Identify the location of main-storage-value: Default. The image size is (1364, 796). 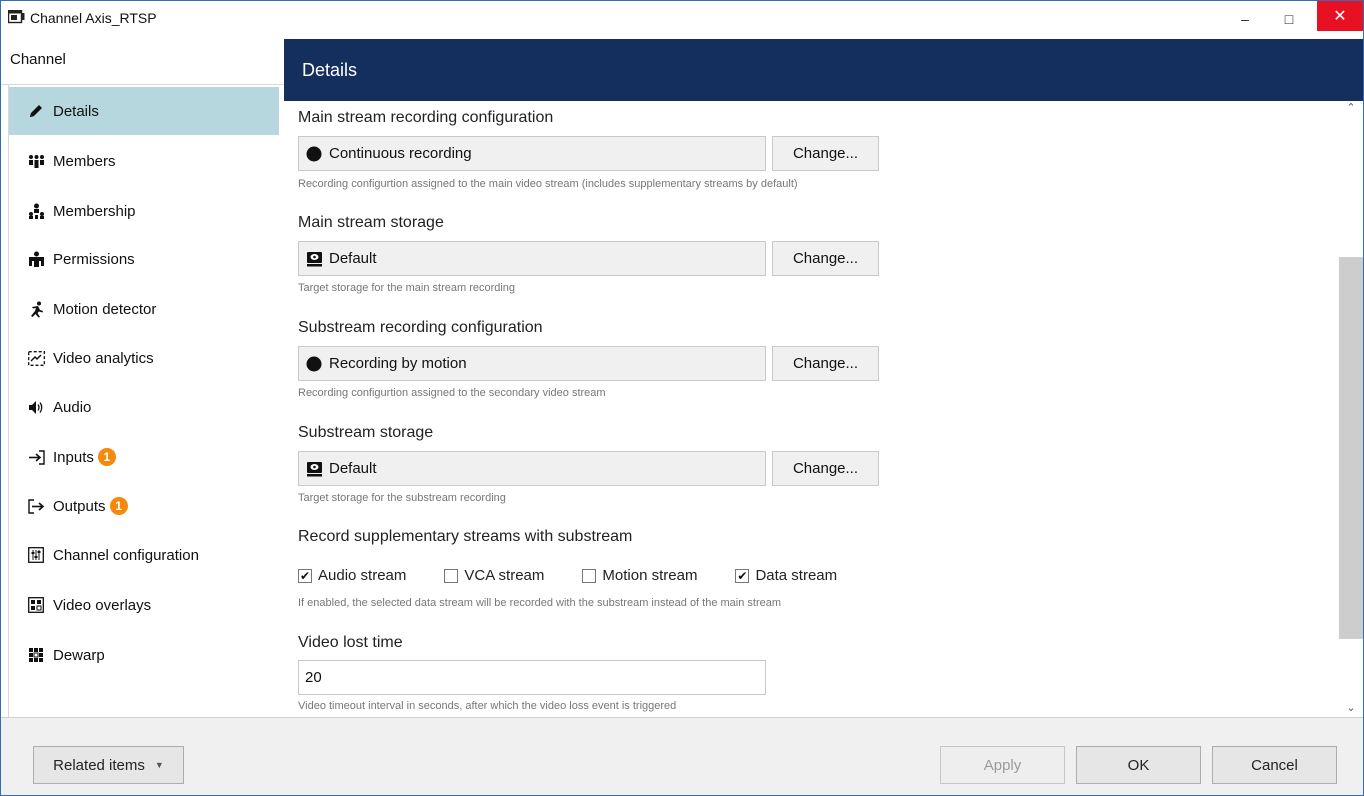
(353, 258).